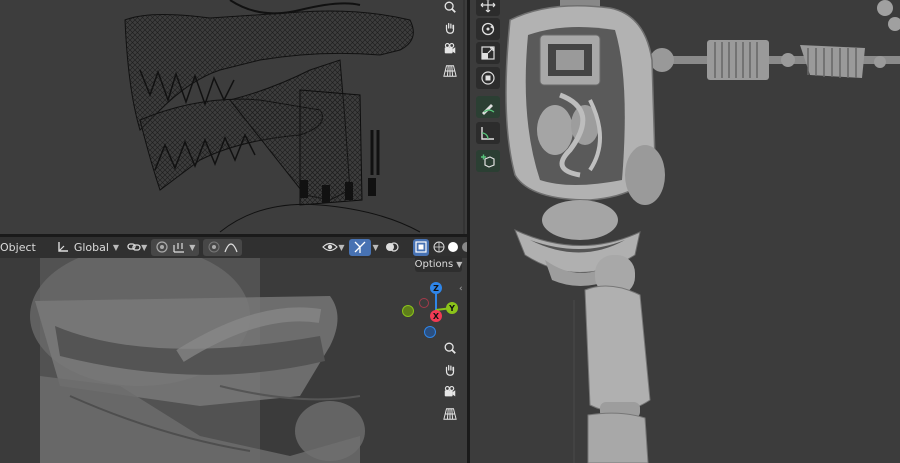 This screenshot has width=900, height=463. What do you see at coordinates (18, 247) in the screenshot?
I see `mode-label: Object` at bounding box center [18, 247].